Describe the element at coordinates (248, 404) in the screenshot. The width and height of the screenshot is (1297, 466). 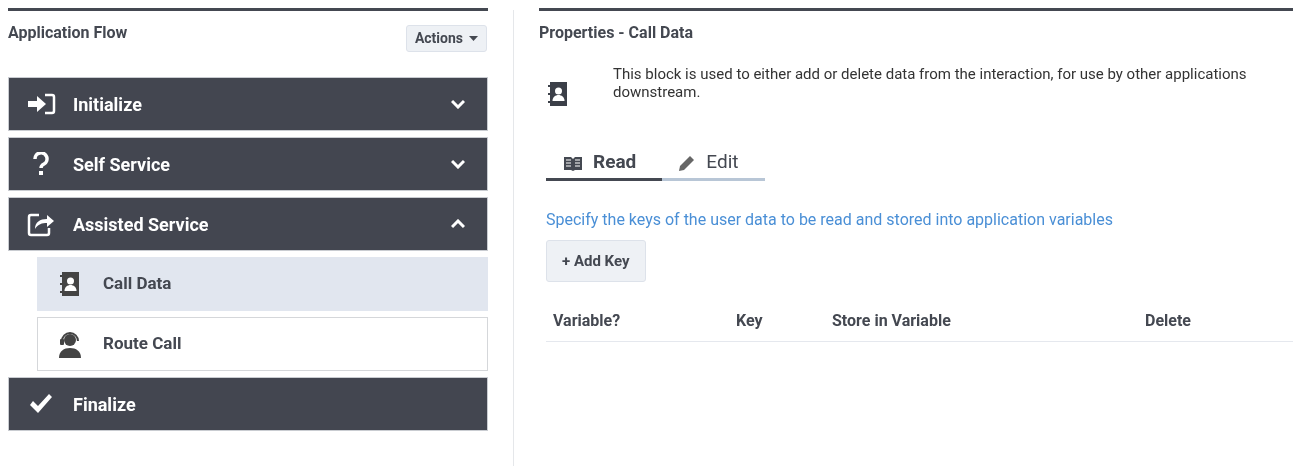
I see `flow-section-header: Finalize` at that location.